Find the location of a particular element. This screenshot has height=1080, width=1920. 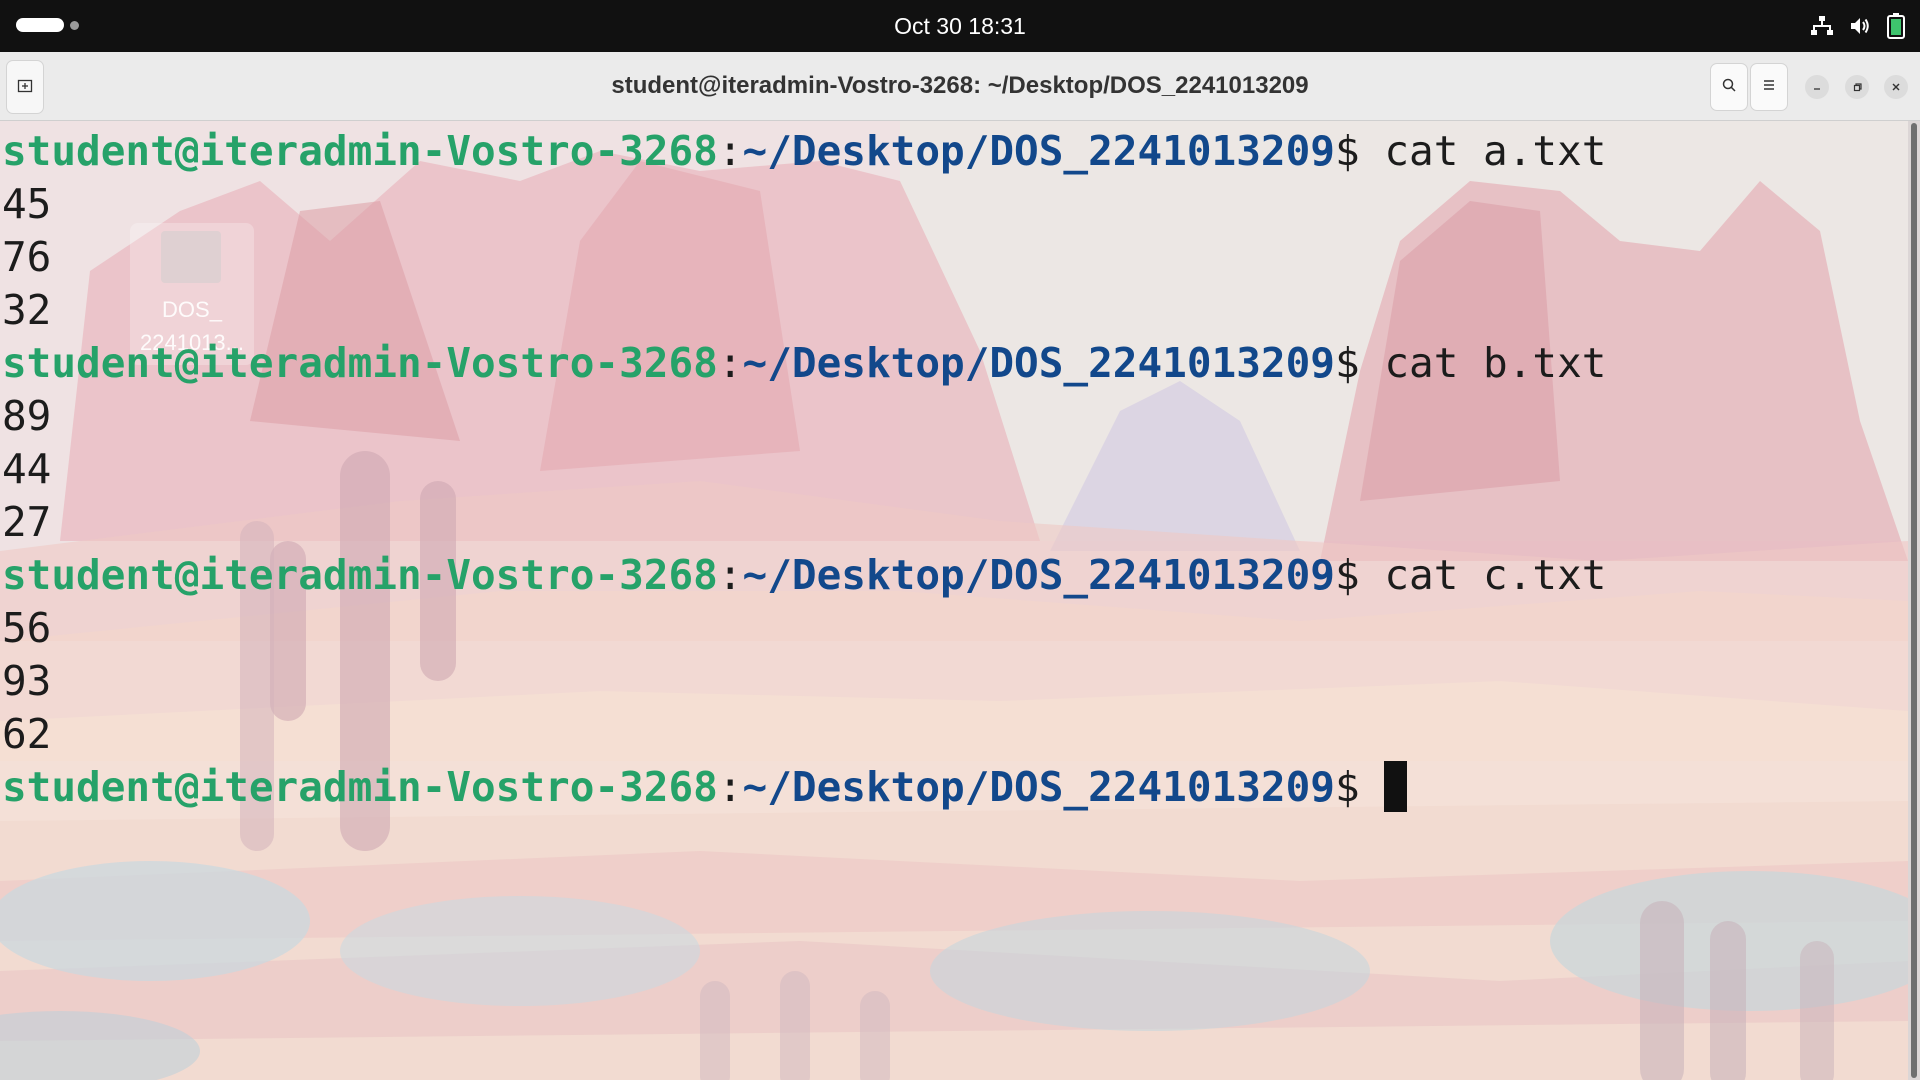

search-button is located at coordinates (1729, 87).